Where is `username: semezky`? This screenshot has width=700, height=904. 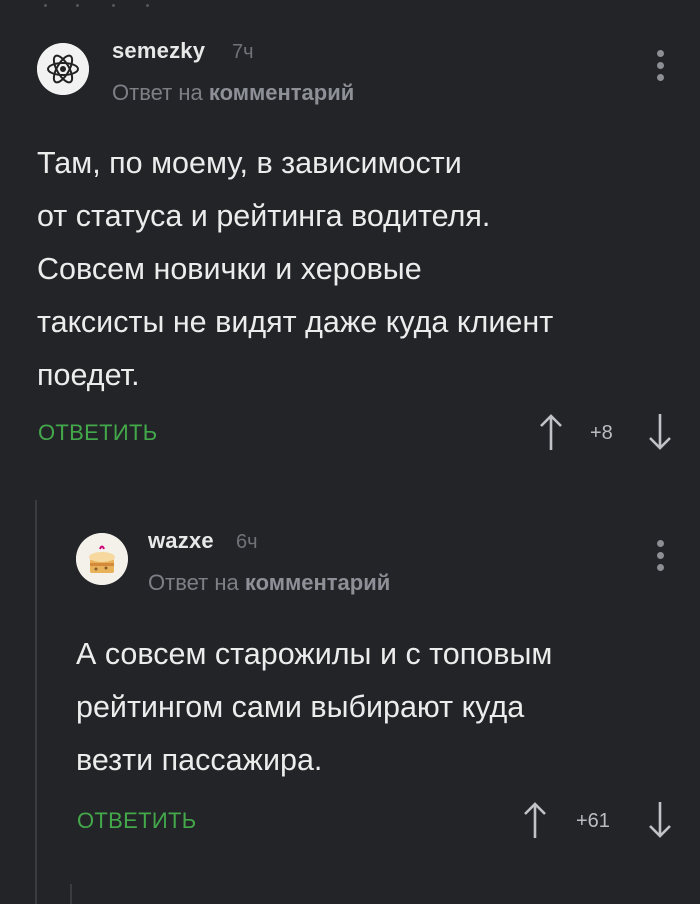 username: semezky is located at coordinates (158, 51).